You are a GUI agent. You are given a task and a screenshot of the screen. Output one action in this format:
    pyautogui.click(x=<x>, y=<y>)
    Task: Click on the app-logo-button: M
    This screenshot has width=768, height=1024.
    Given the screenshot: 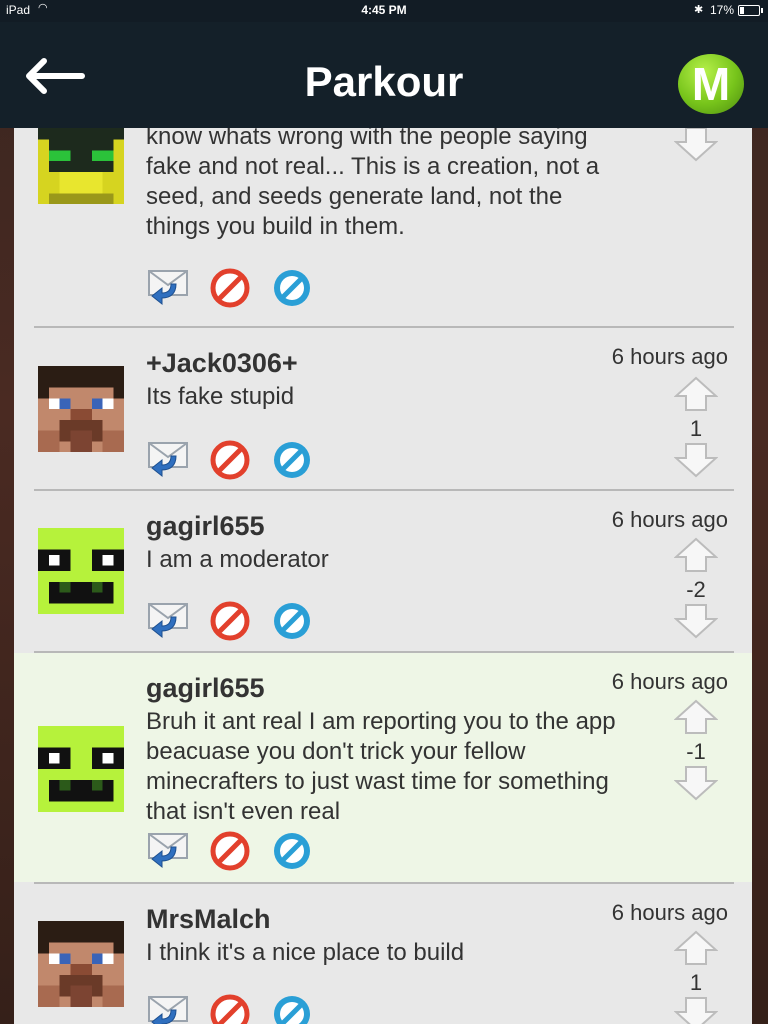 What is the action you would take?
    pyautogui.click(x=711, y=84)
    